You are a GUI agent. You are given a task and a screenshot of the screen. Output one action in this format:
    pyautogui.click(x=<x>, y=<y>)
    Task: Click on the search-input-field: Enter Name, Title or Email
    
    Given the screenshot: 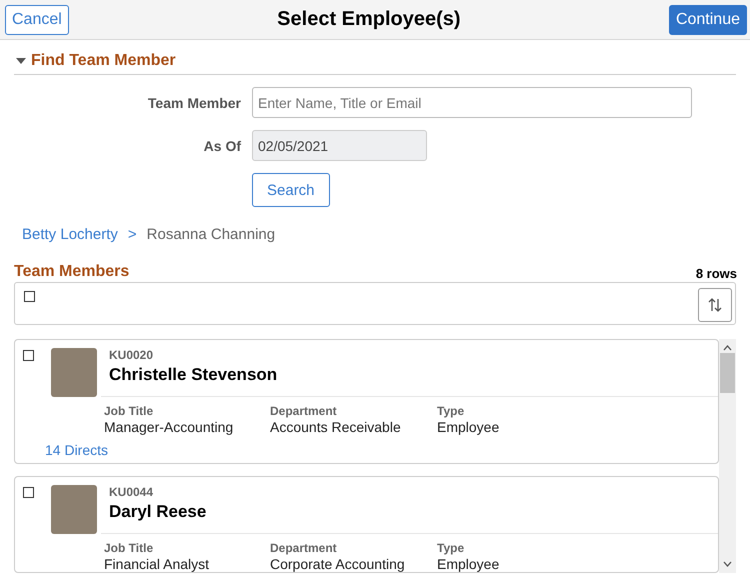 What is the action you would take?
    pyautogui.click(x=472, y=102)
    